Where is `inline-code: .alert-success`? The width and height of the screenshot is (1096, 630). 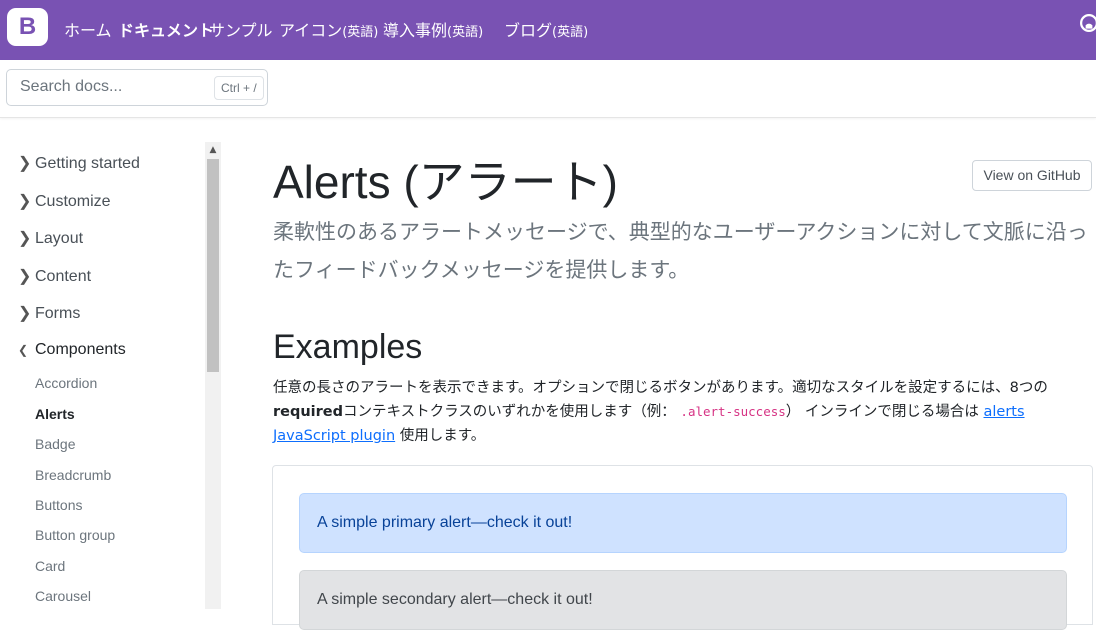
inline-code: .alert-success is located at coordinates (733, 411).